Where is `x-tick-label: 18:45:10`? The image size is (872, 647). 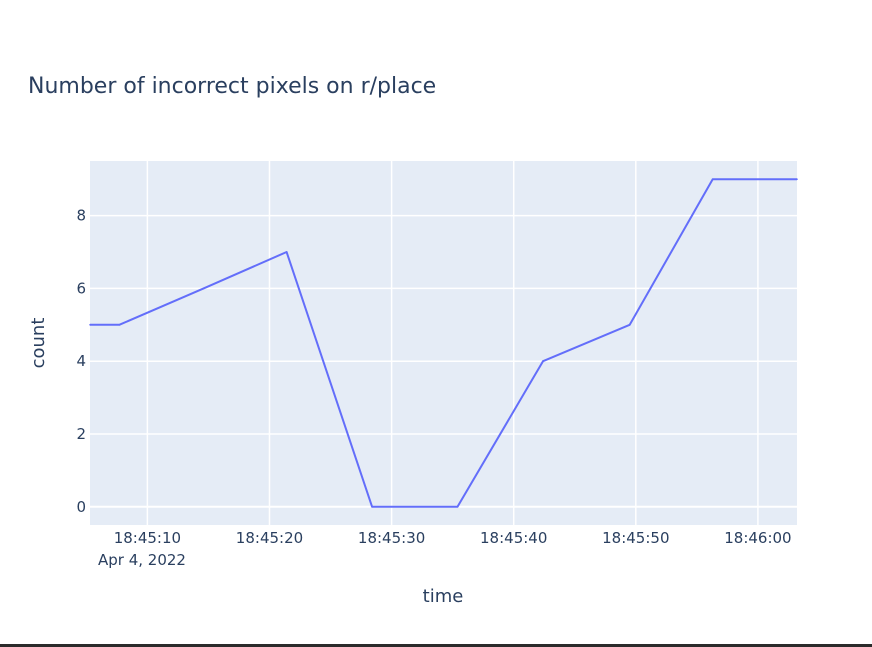 x-tick-label: 18:45:10 is located at coordinates (147, 538).